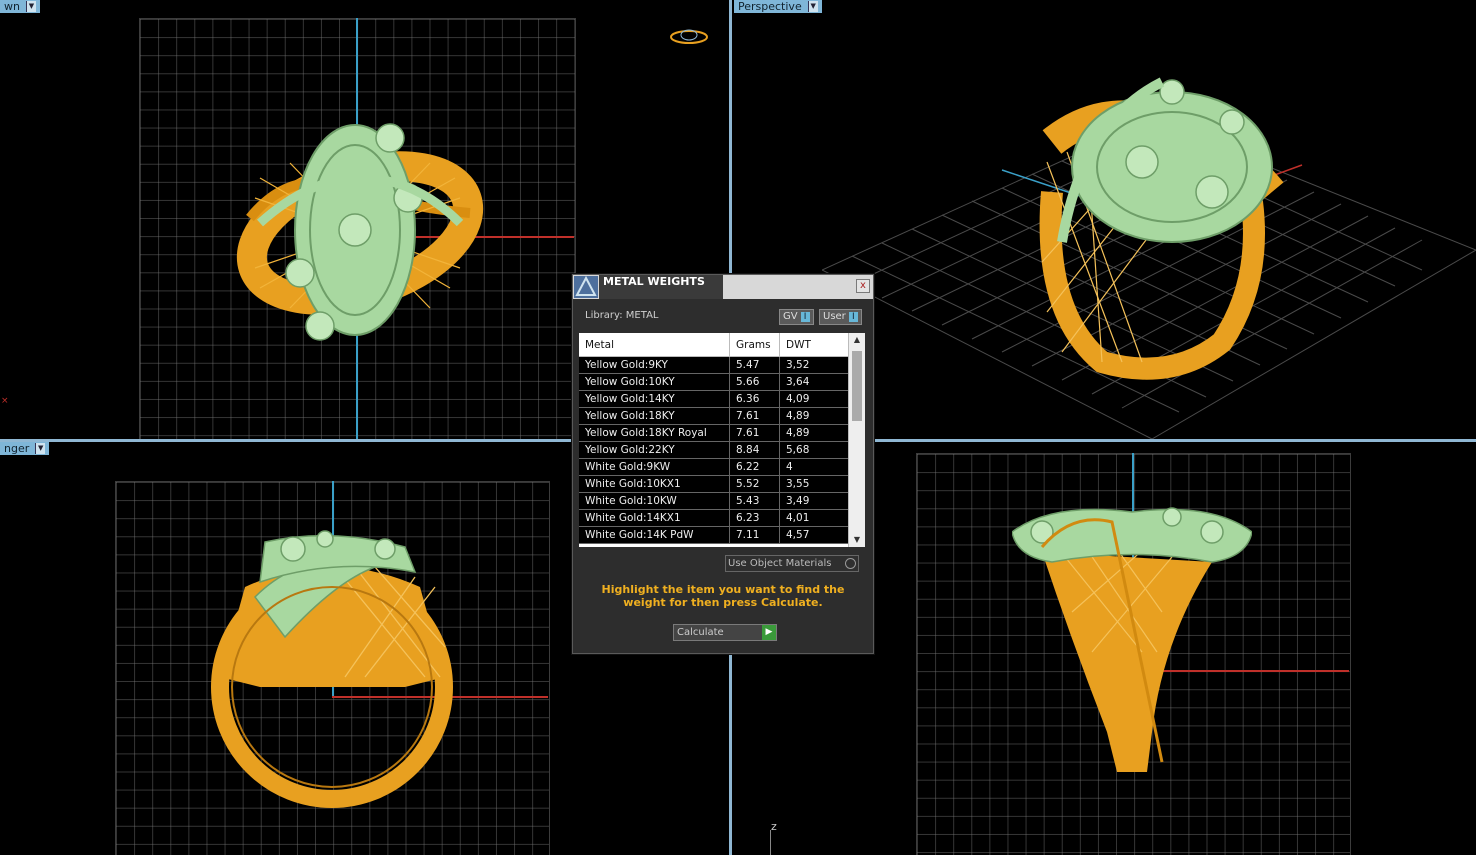 This screenshot has width=1476, height=855. I want to click on table-row: White Gold:14KX1 6.23 4,01, so click(714, 518).